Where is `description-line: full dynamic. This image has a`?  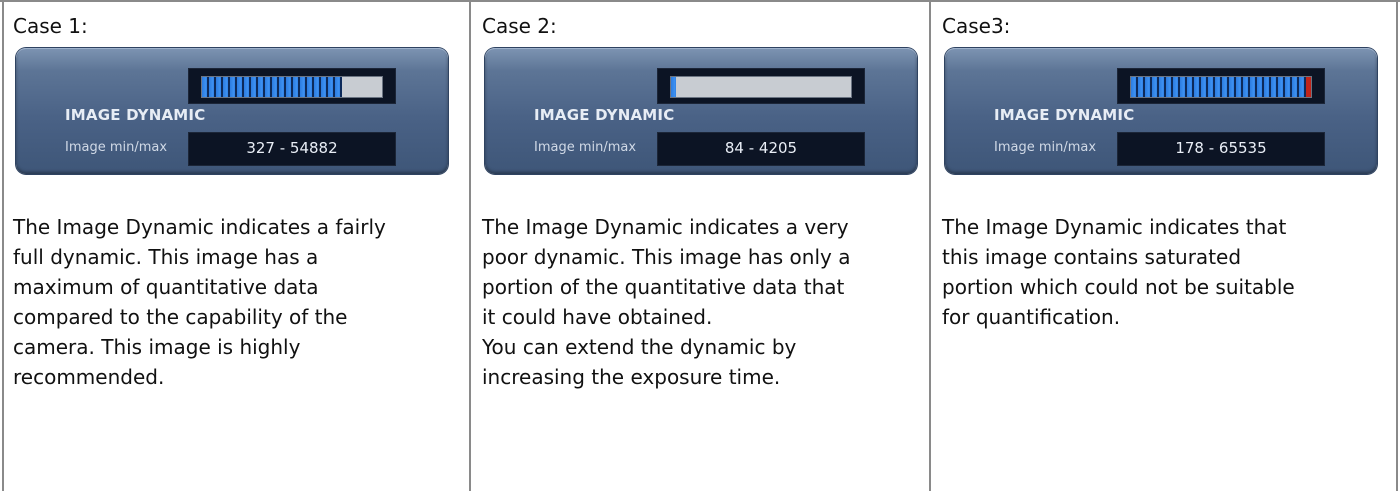
description-line: full dynamic. This image has a is located at coordinates (166, 257).